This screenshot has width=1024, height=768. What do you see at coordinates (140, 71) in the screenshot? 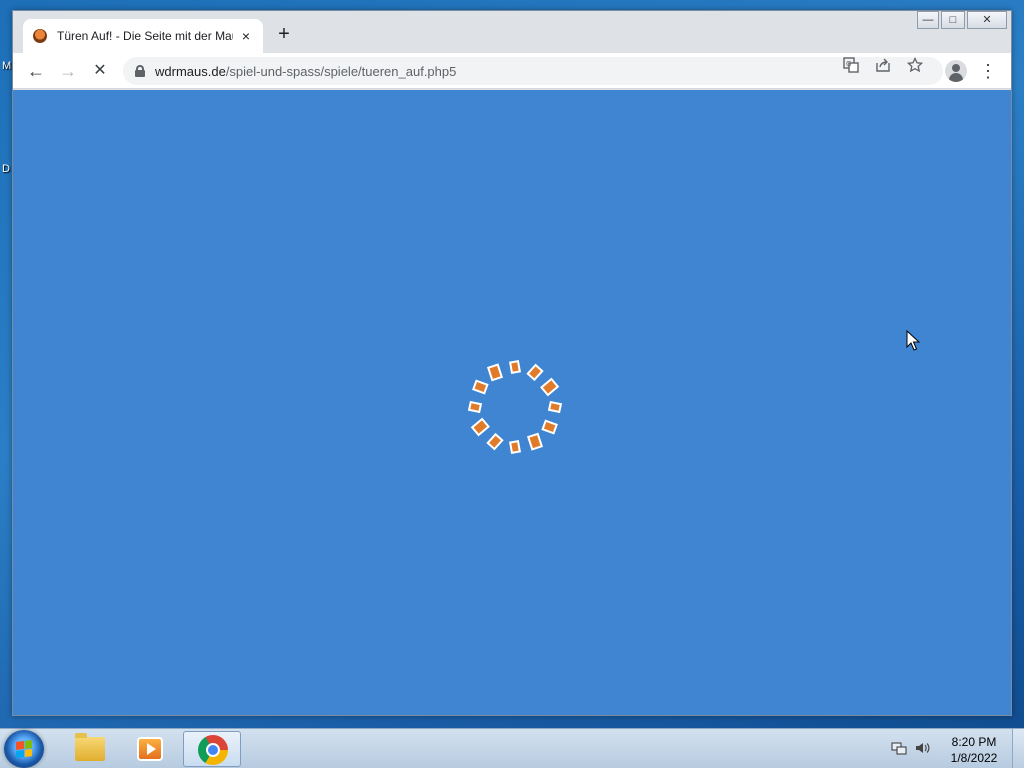
I see `lock-icon` at bounding box center [140, 71].